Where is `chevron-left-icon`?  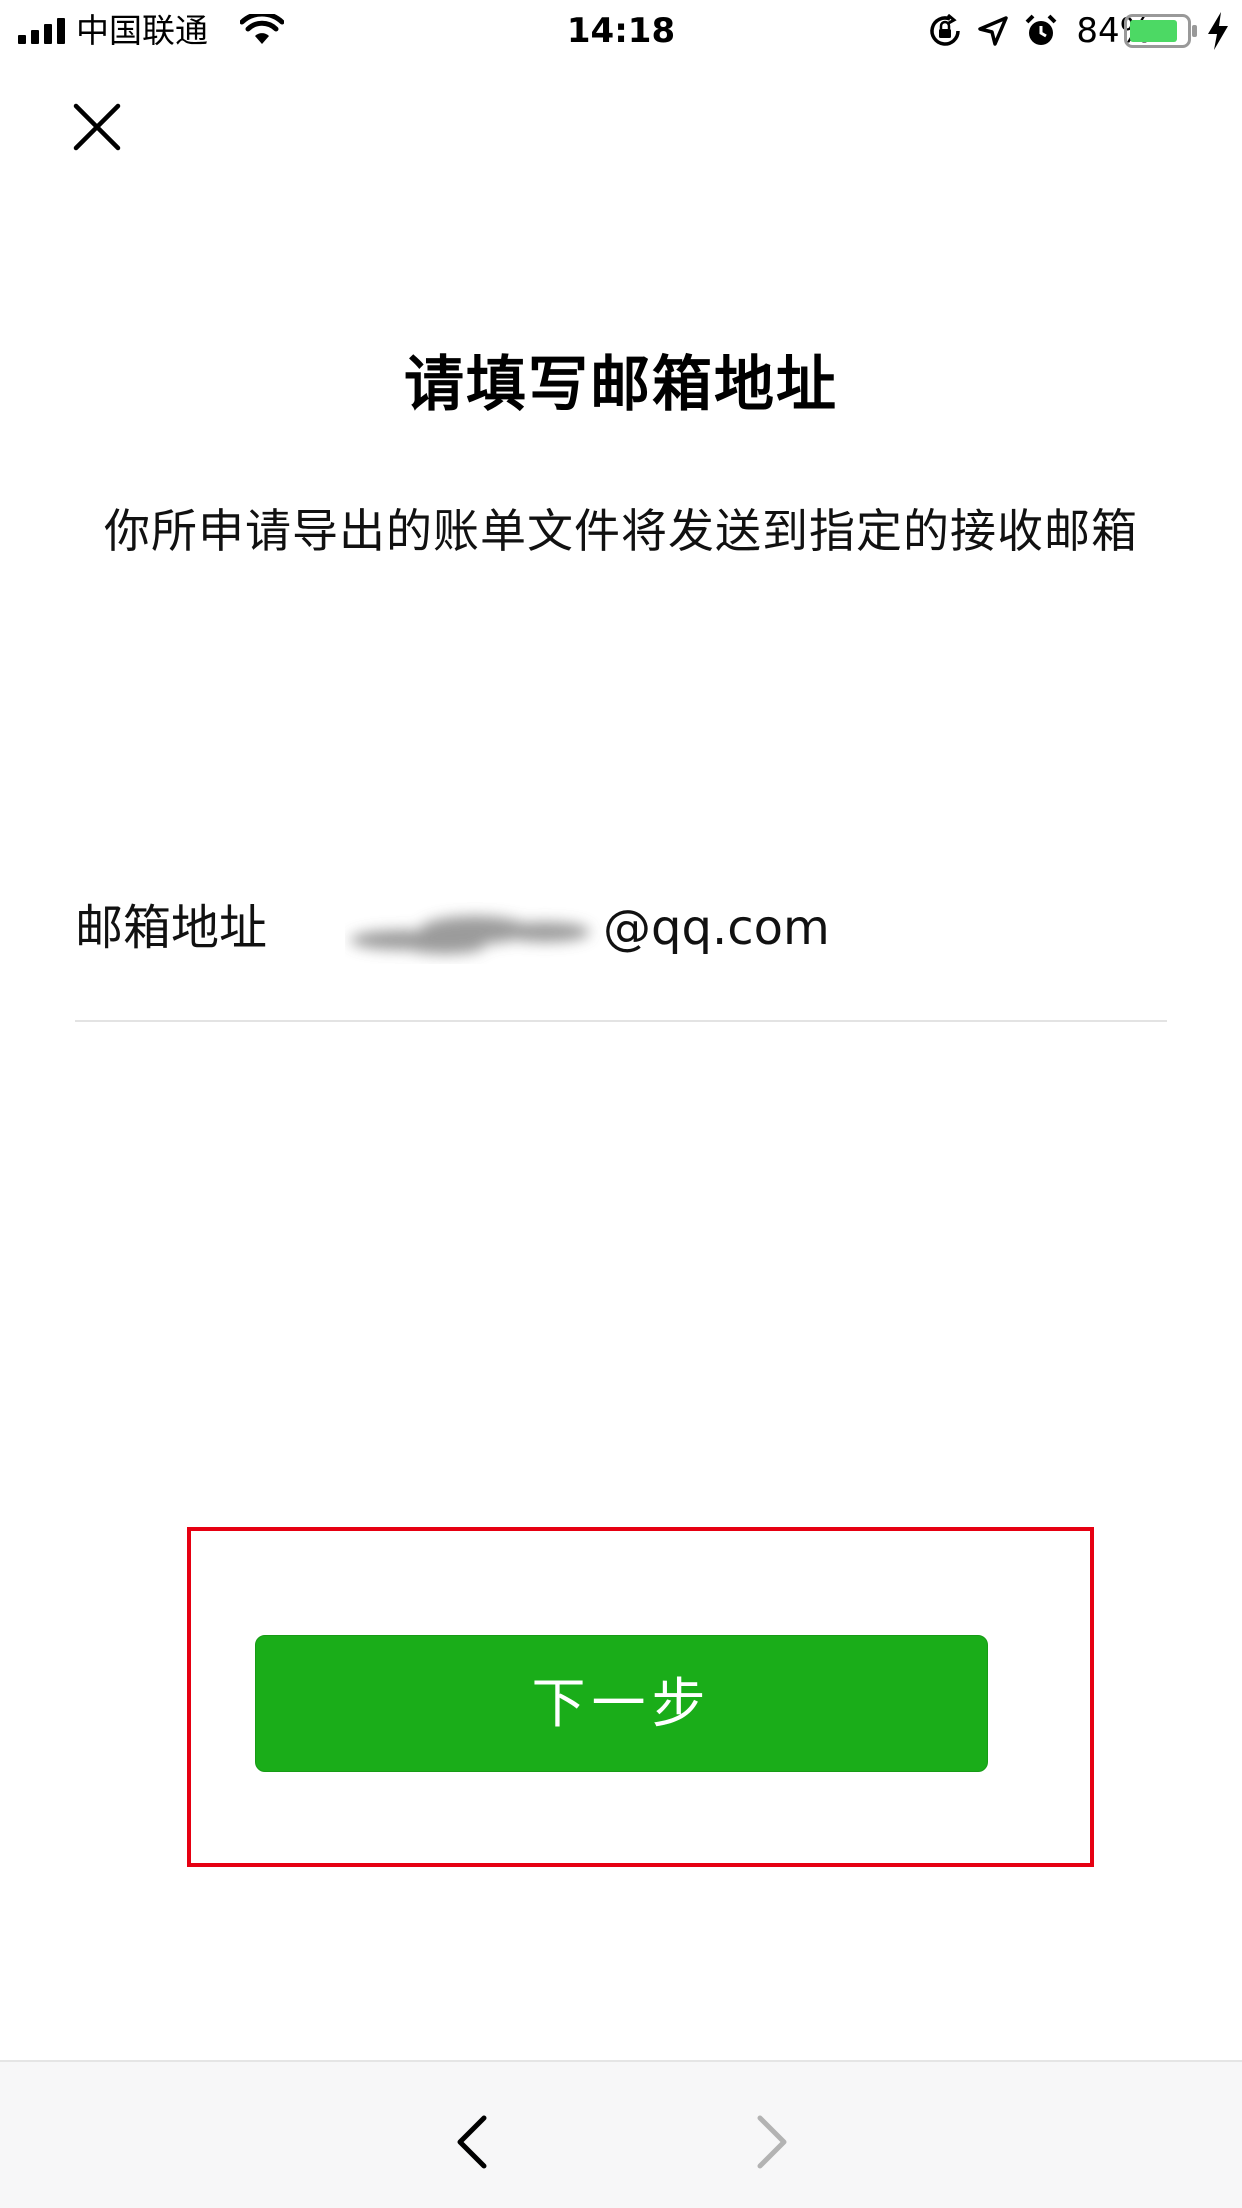
chevron-left-icon is located at coordinates (472, 2142).